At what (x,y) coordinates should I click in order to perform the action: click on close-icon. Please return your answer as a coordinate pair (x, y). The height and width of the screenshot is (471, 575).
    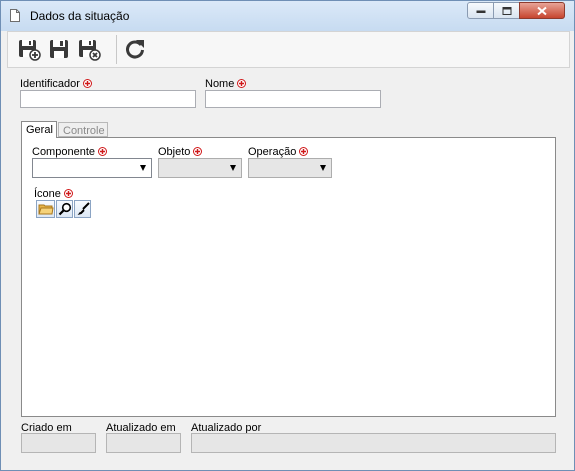
    Looking at the image, I should click on (542, 10).